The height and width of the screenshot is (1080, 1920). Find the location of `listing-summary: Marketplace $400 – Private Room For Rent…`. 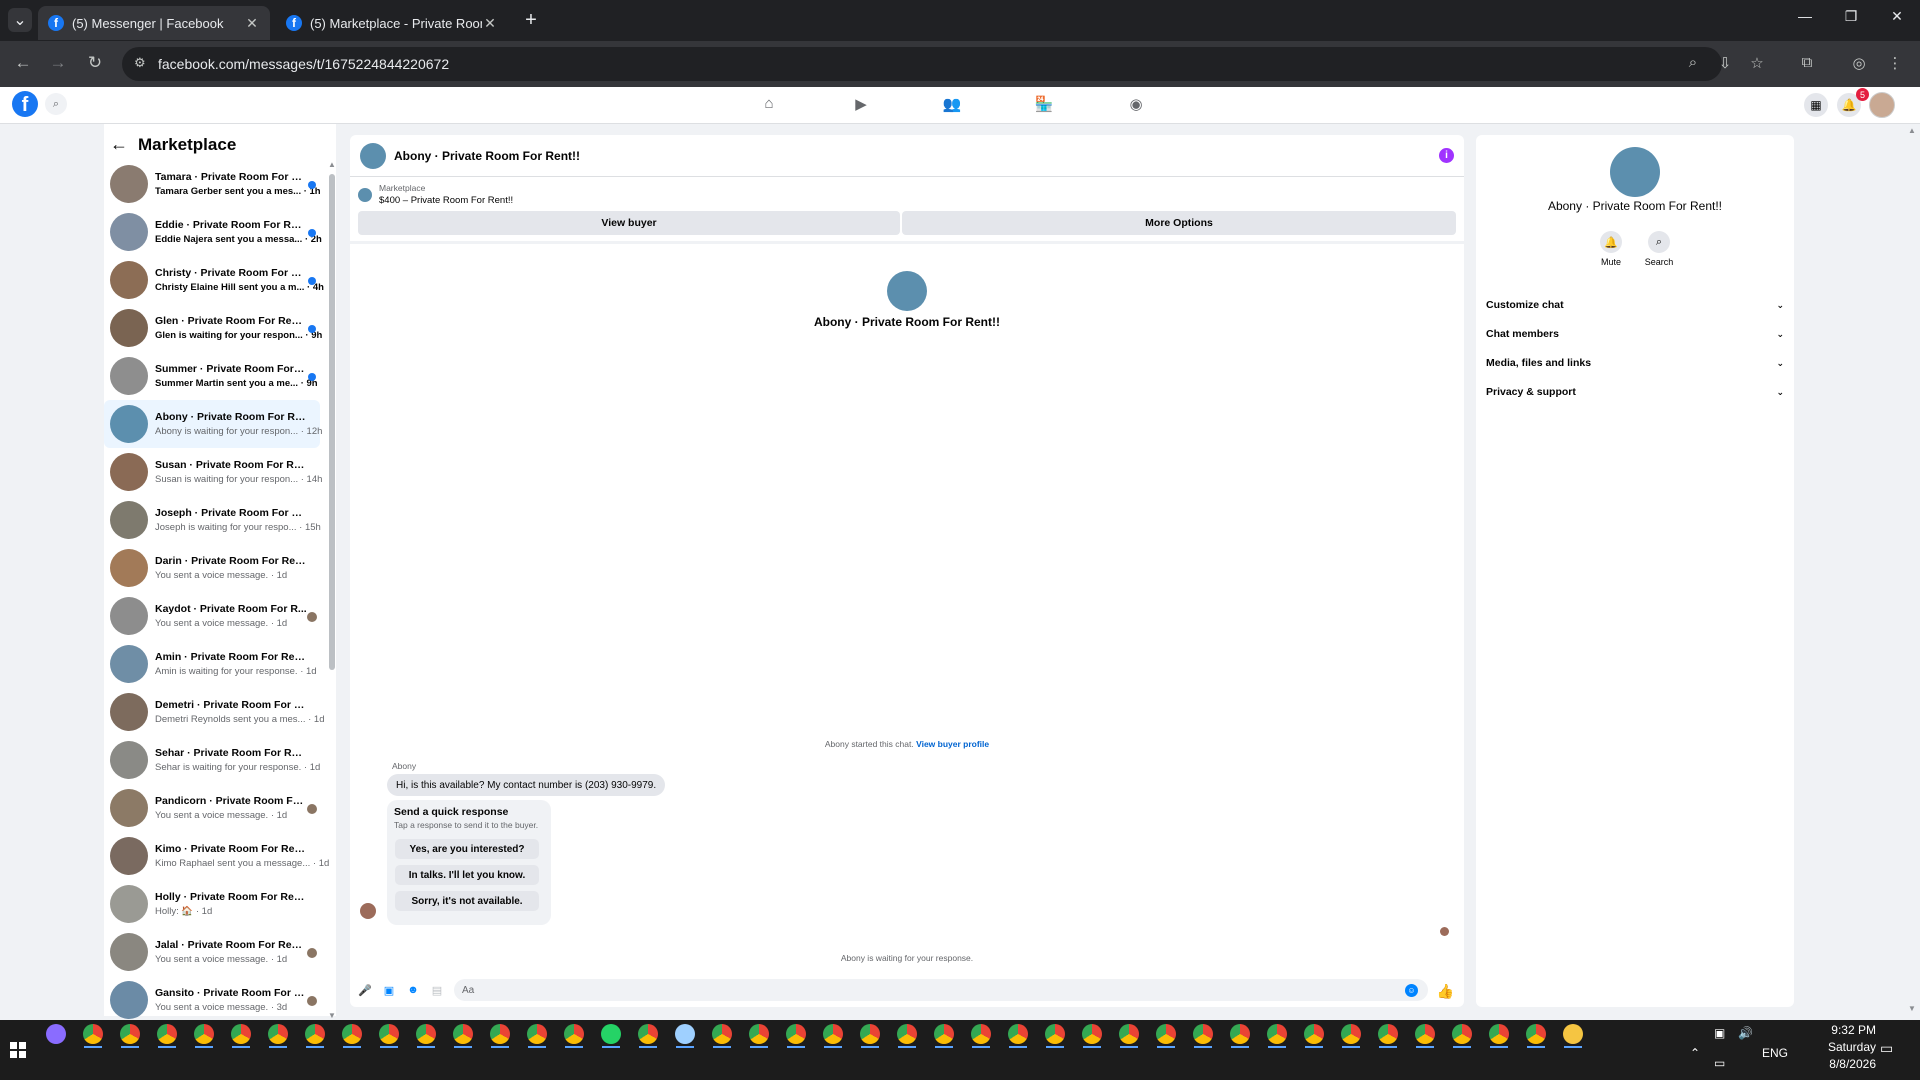

listing-summary: Marketplace $400 – Private Room For Rent… is located at coordinates (435, 194).